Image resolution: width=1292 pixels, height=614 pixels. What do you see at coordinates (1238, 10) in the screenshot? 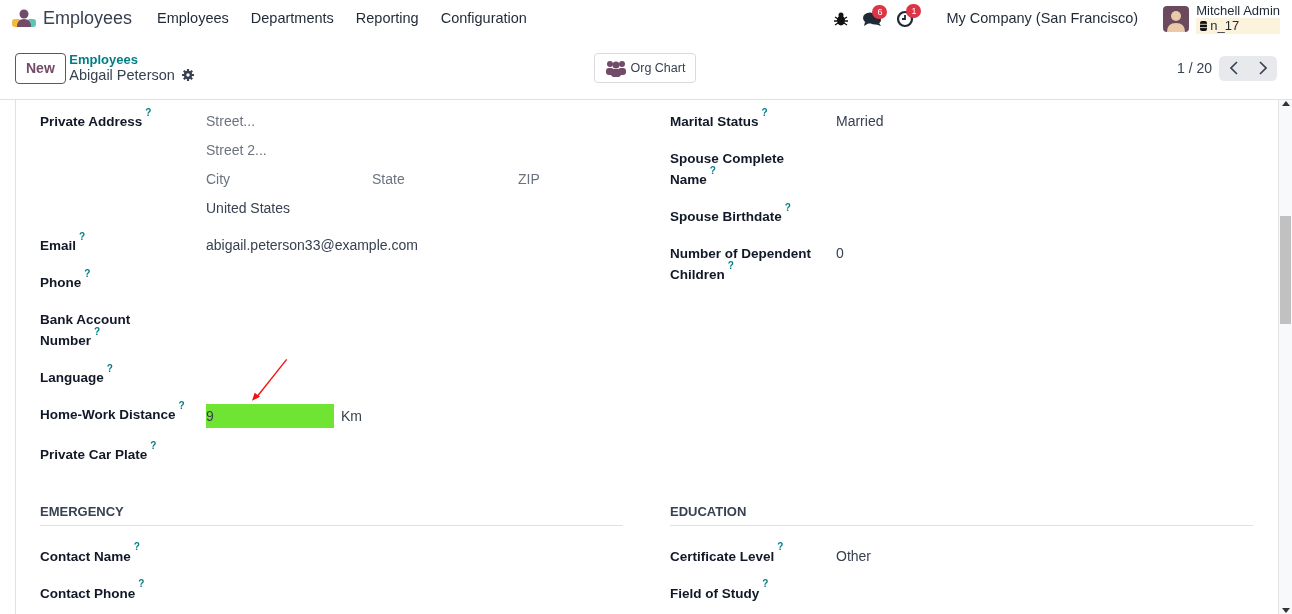
I see `user-name: Mitchell Admin` at bounding box center [1238, 10].